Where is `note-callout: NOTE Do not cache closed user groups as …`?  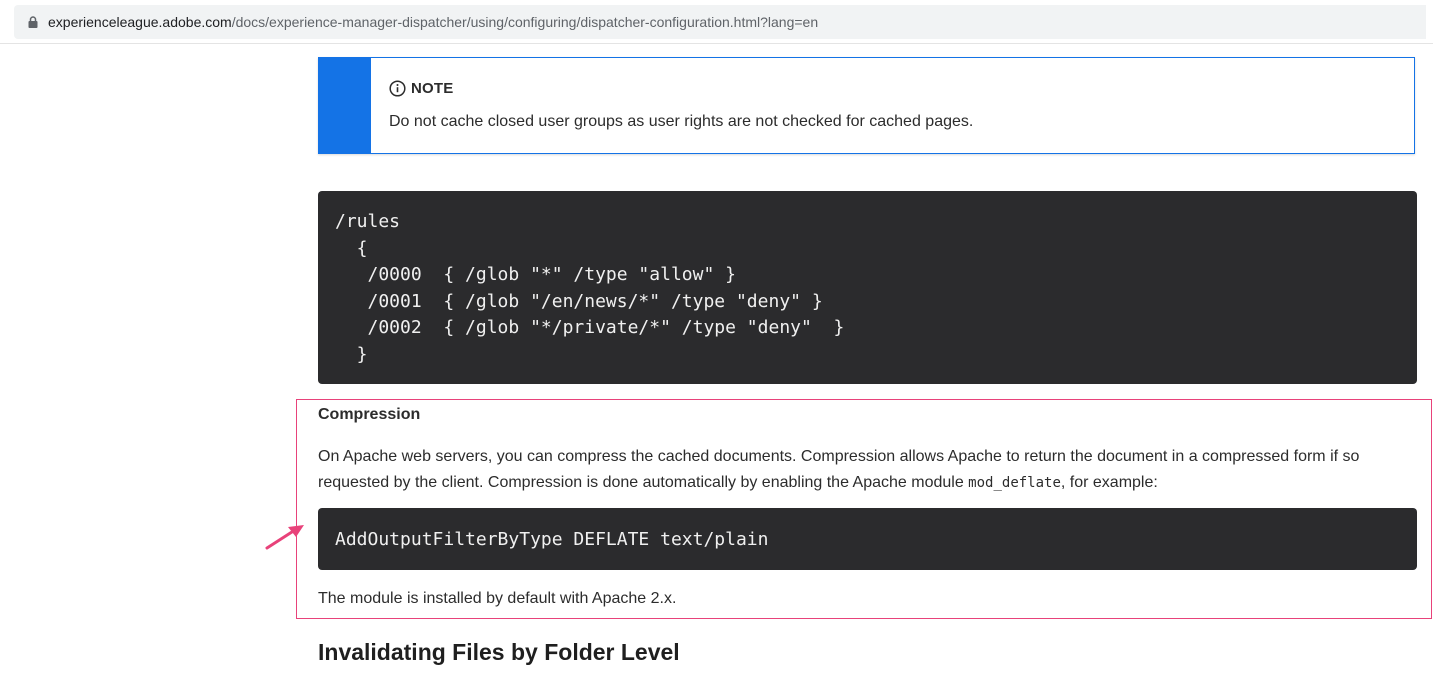
note-callout: NOTE Do not cache closed user groups as … is located at coordinates (866, 105).